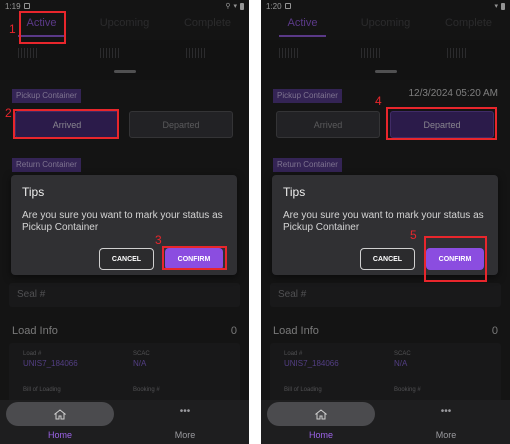 Image resolution: width=510 pixels, height=444 pixels. I want to click on annotation-step-1: 1, so click(12, 29).